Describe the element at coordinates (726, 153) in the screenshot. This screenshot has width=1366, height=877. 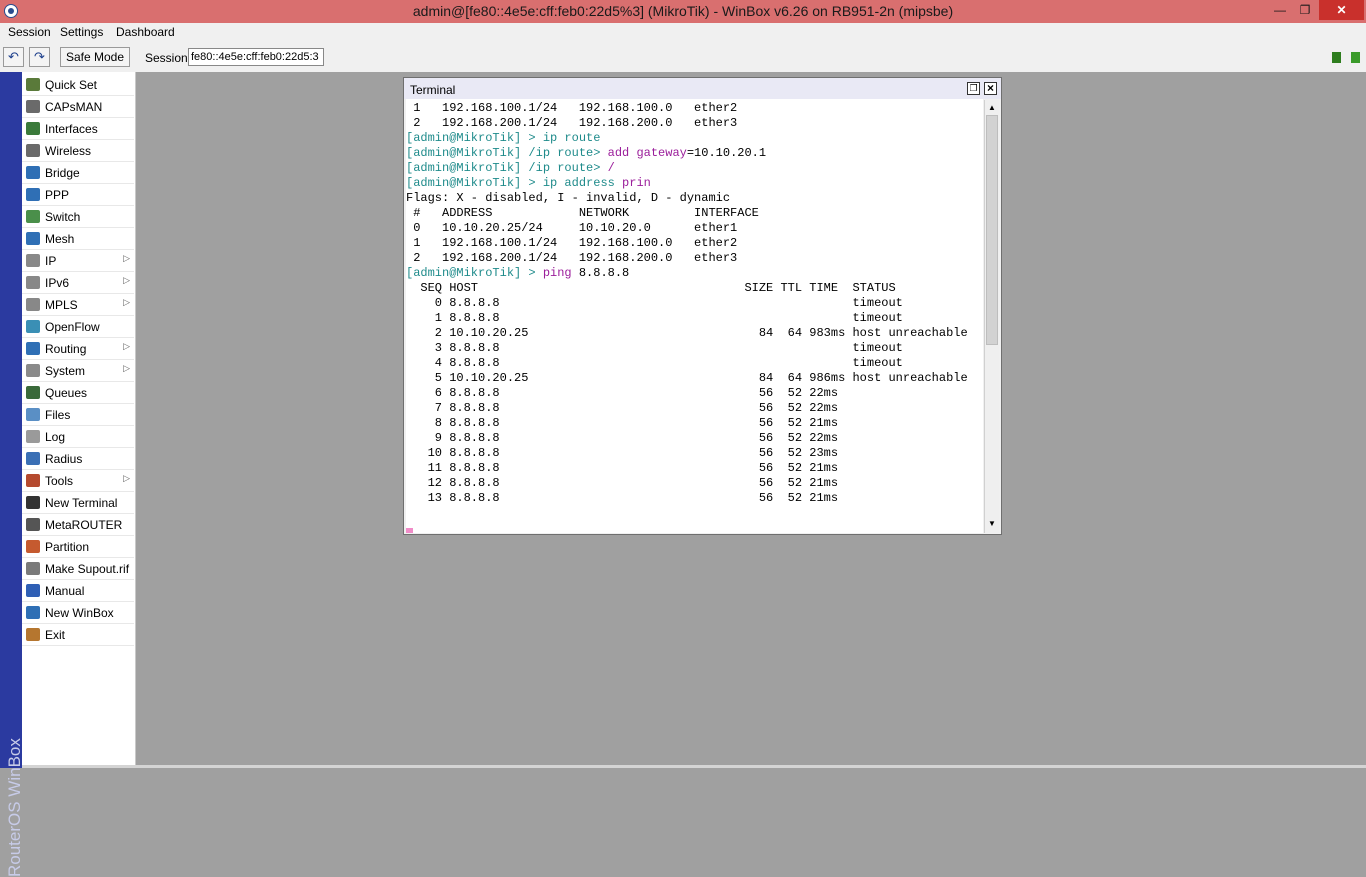
I see `terminal-text-segment: =10.10.20.1` at that location.